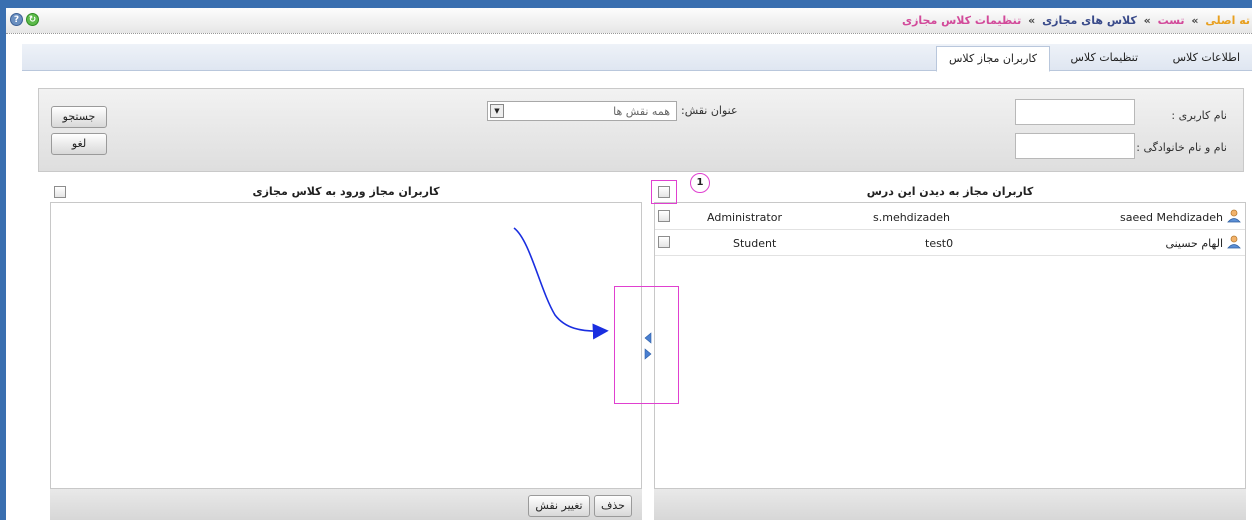 Image resolution: width=1252 pixels, height=520 pixels. Describe the element at coordinates (1199, 115) in the screenshot. I see `username-label: نام کاربری :` at that location.